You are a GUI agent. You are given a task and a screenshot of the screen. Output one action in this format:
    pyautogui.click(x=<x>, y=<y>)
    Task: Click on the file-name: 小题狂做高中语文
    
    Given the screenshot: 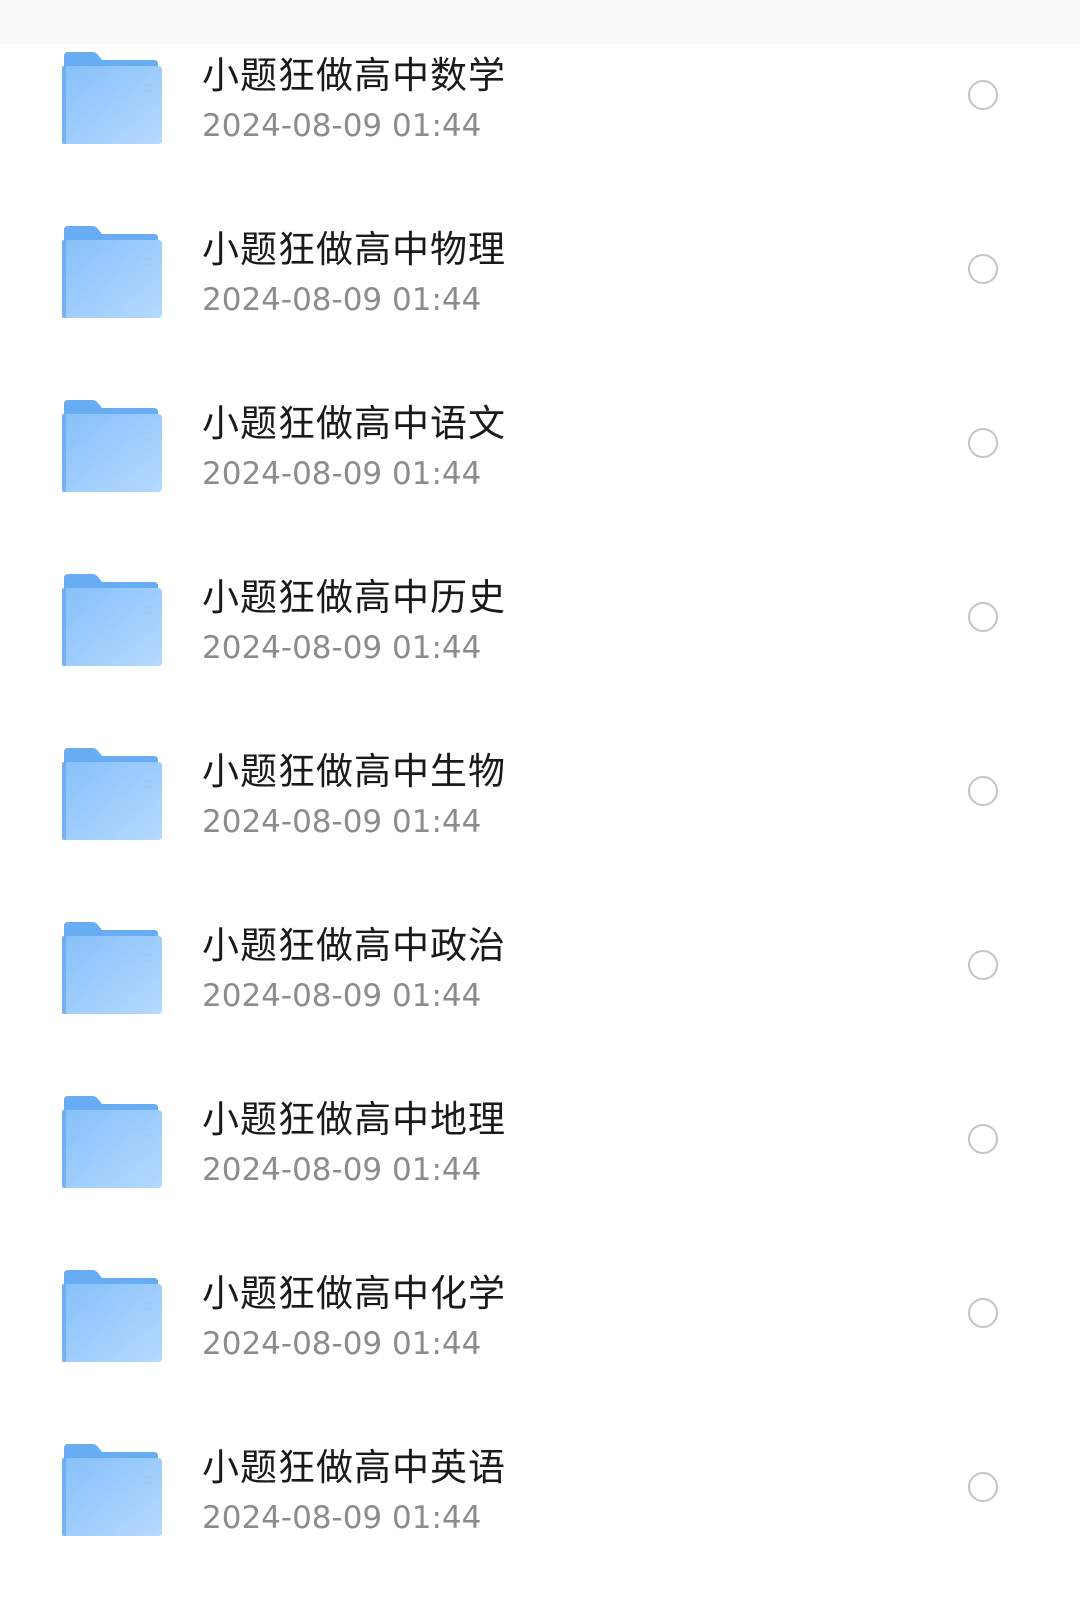 What is the action you would take?
    pyautogui.click(x=354, y=423)
    